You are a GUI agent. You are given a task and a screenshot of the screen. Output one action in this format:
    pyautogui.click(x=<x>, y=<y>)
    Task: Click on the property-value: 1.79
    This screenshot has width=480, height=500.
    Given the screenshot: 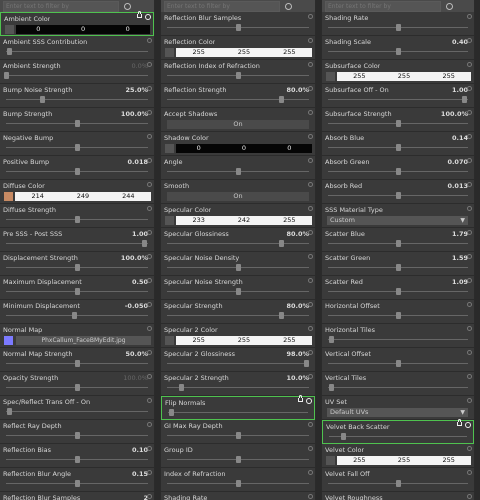 What is the action you would take?
    pyautogui.click(x=460, y=234)
    